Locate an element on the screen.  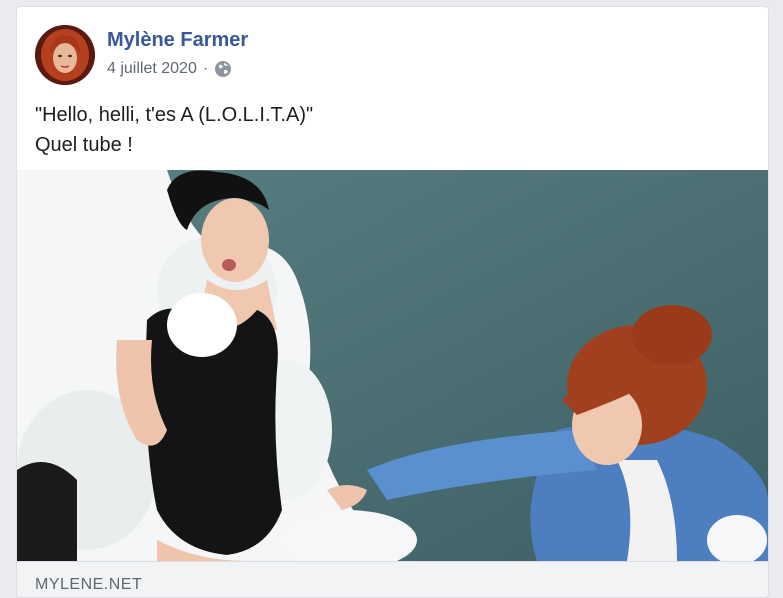
author-name-link: Mylène Farmer is located at coordinates (177, 40).